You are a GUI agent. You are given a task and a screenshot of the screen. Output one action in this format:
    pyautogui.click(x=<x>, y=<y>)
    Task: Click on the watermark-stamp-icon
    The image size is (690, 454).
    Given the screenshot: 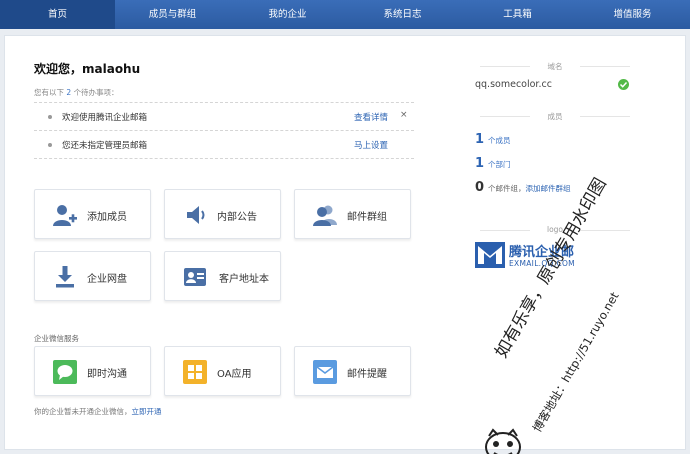 What is the action you would take?
    pyautogui.click(x=503, y=441)
    